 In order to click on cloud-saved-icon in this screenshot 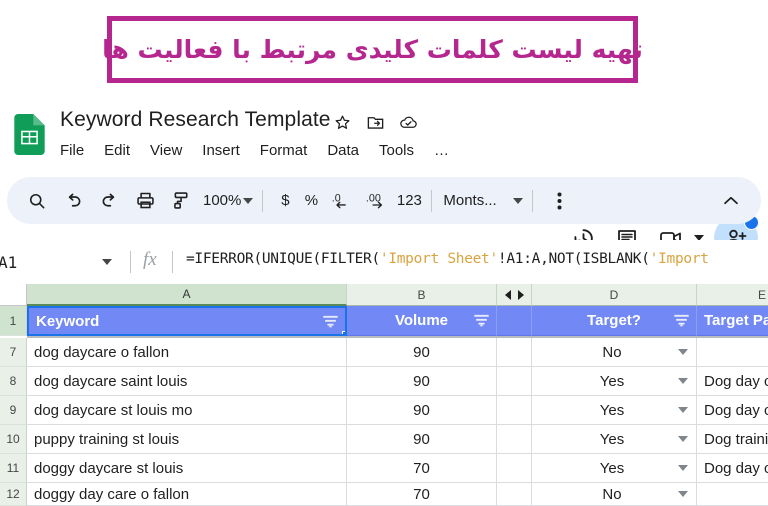, I will do `click(408, 122)`.